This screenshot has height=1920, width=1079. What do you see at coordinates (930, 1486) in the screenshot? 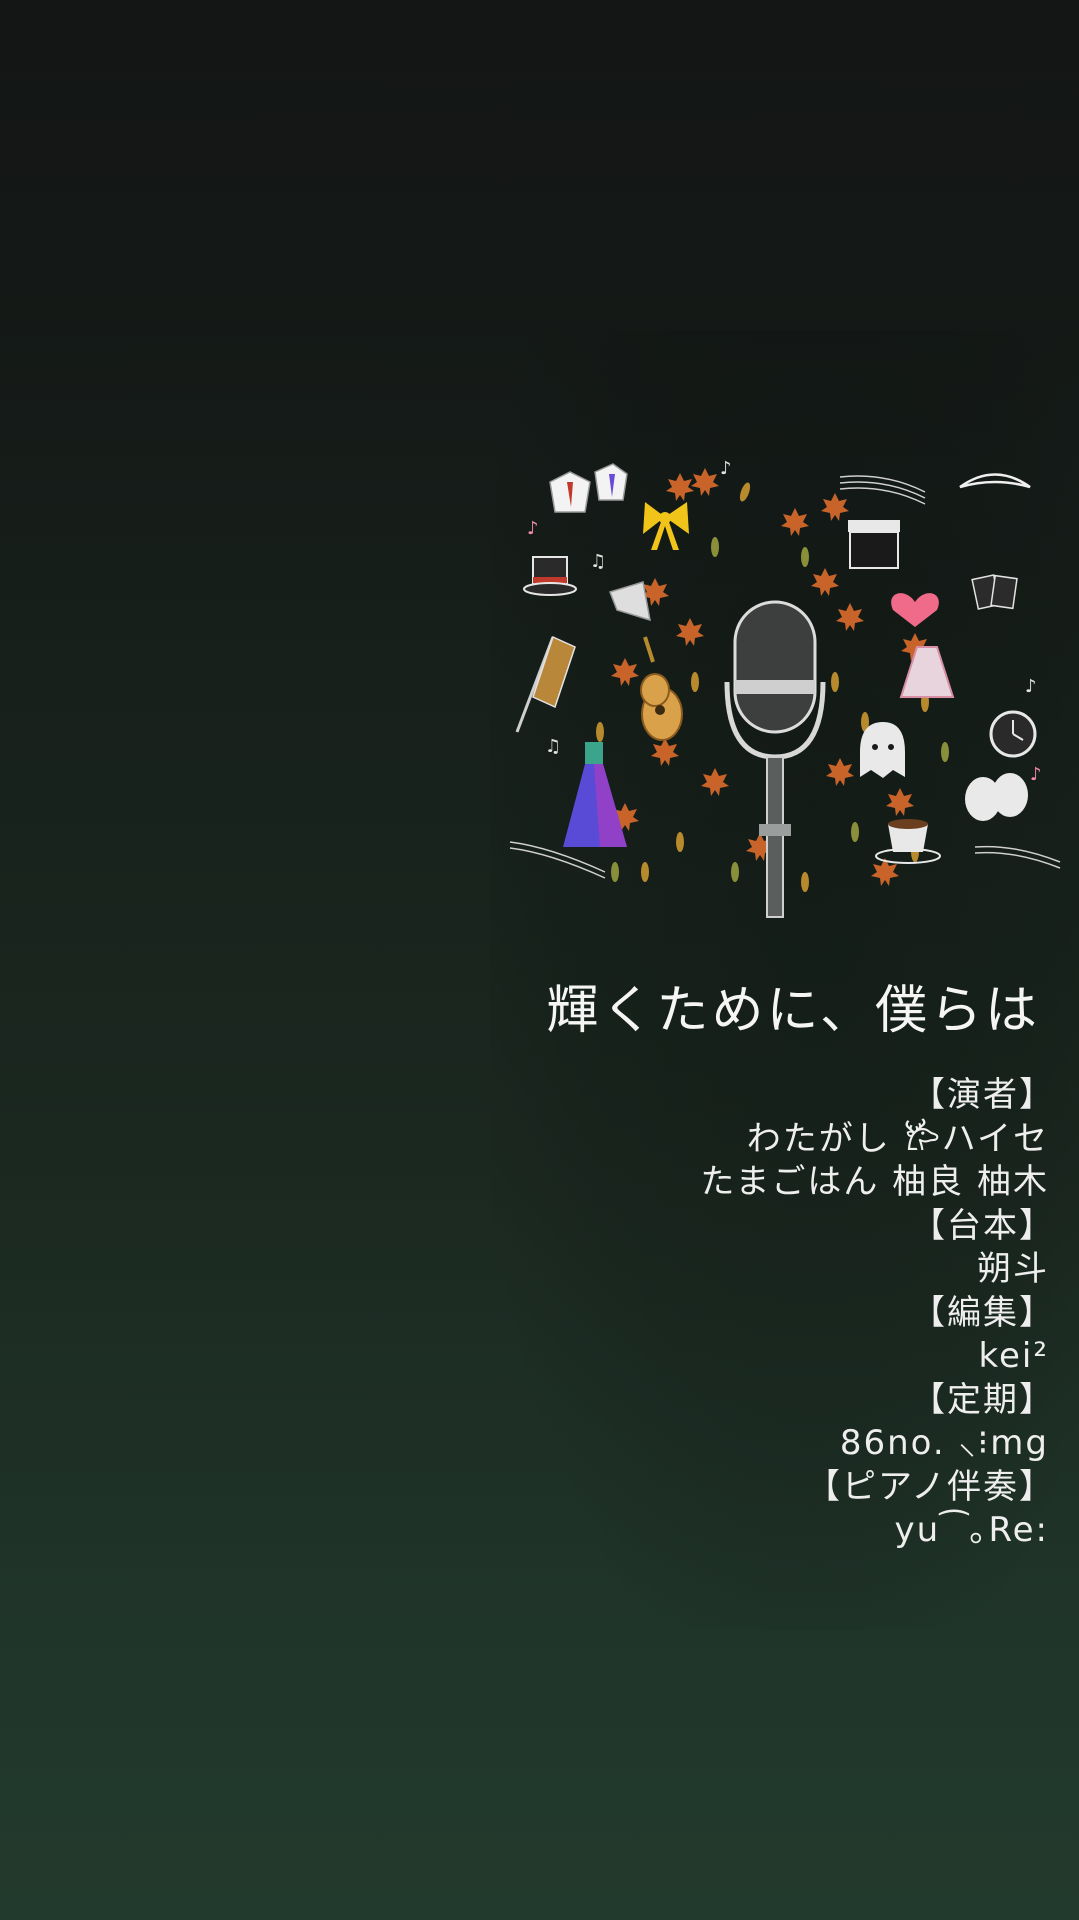
I see `piano-heading: 【ピアノ伴奏】` at bounding box center [930, 1486].